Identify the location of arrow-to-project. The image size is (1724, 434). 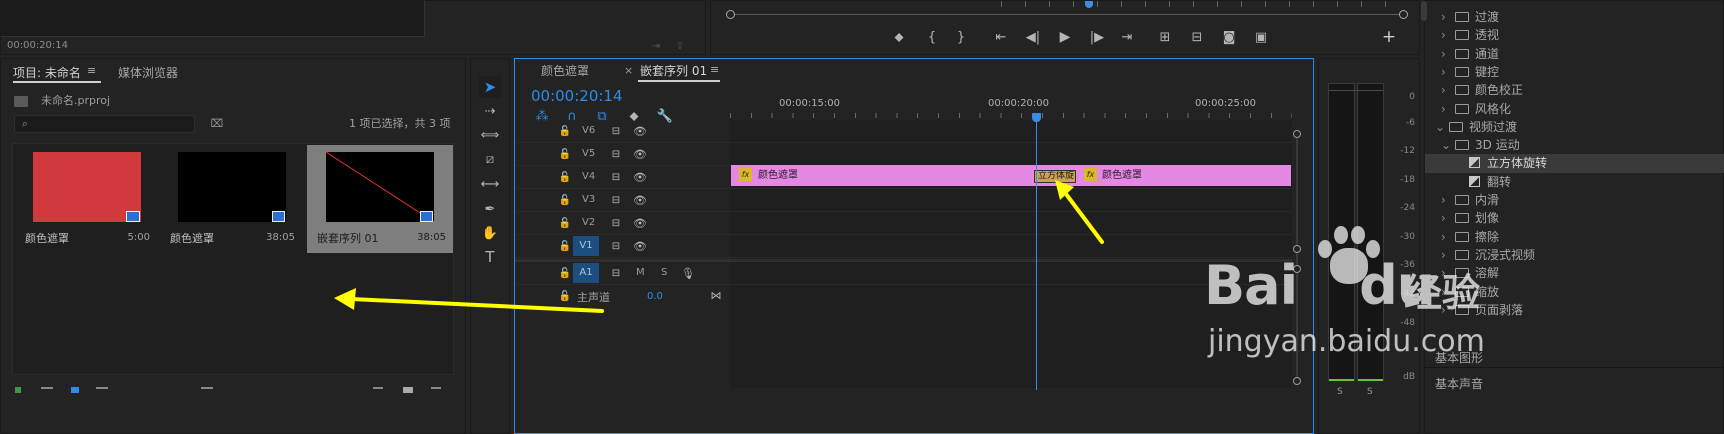
(469, 300).